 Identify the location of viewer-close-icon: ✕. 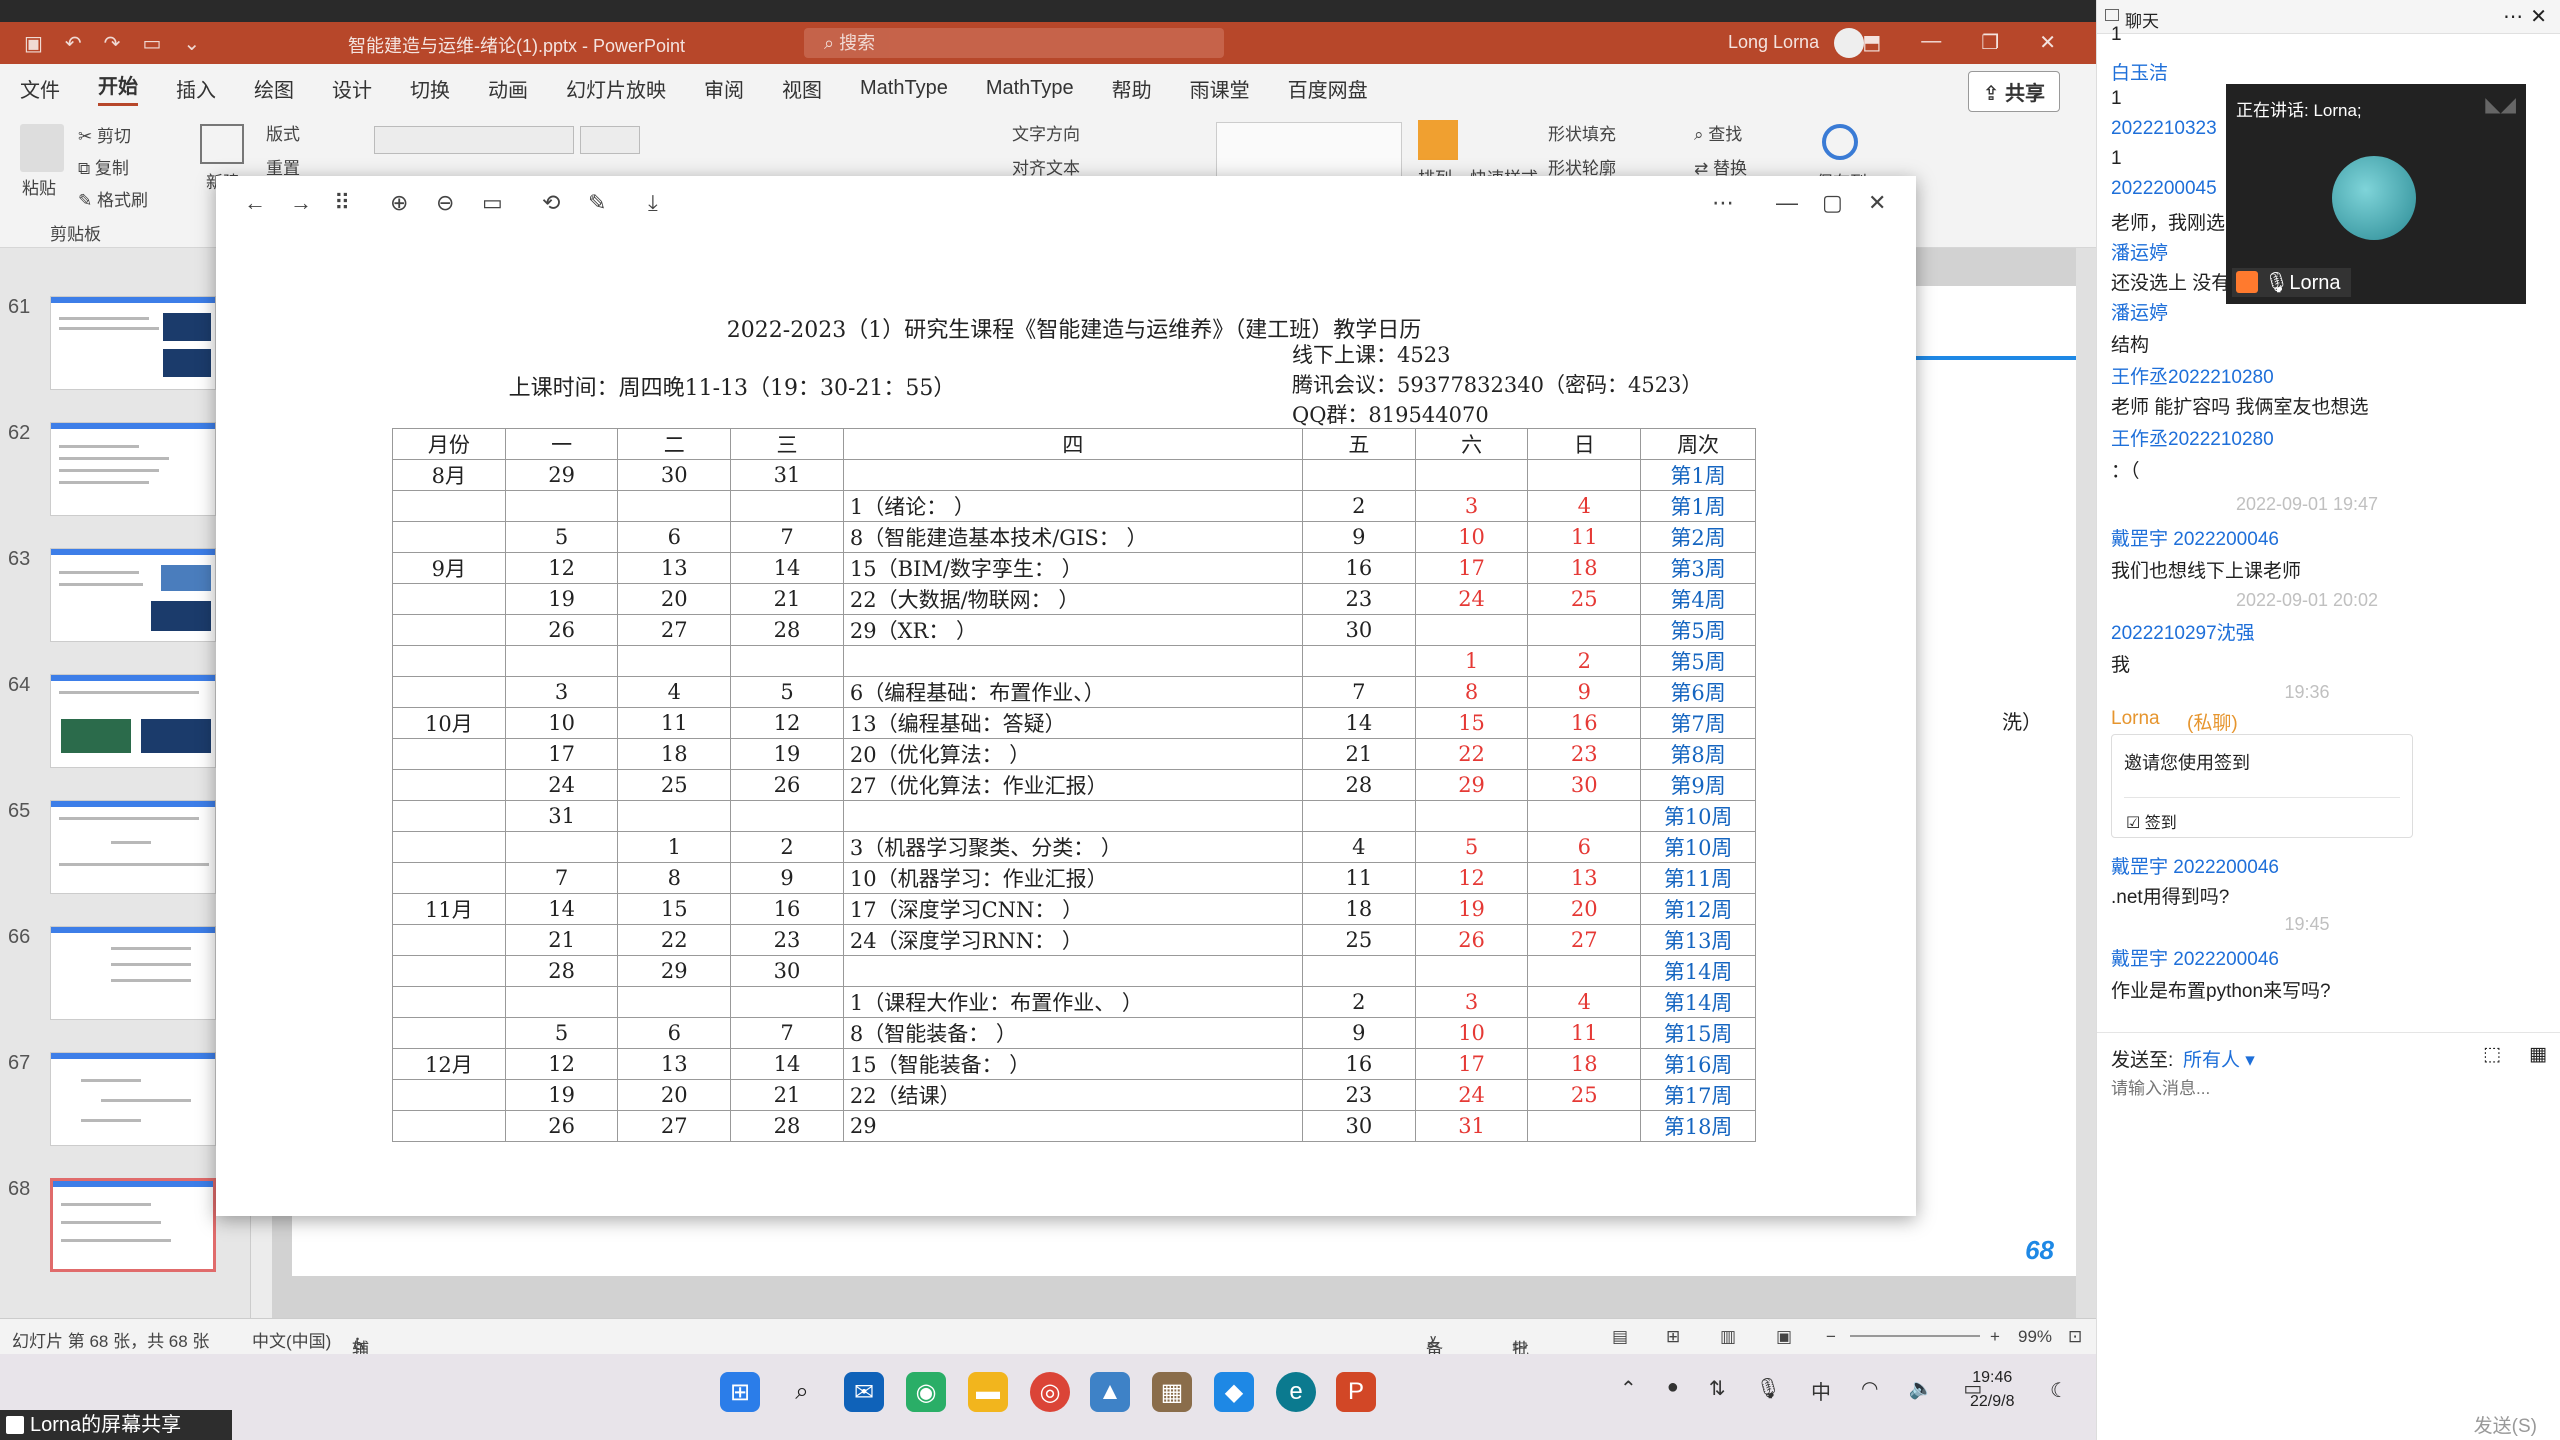
(1877, 203).